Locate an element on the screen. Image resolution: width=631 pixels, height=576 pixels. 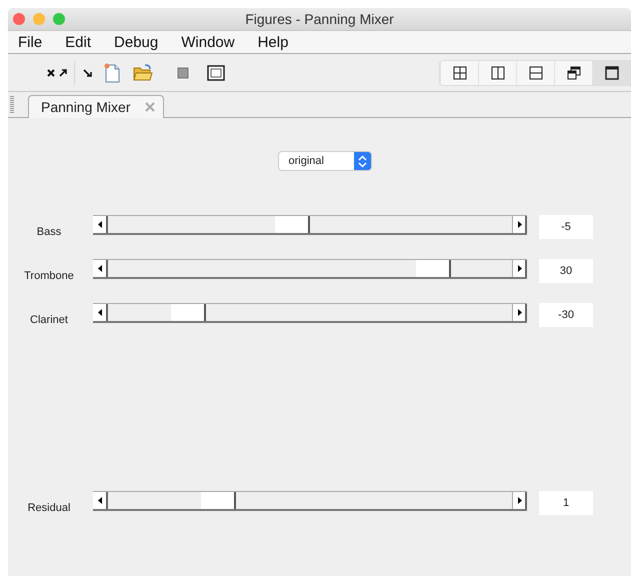
window-title: Figures - Panning Mixer is located at coordinates (319, 19).